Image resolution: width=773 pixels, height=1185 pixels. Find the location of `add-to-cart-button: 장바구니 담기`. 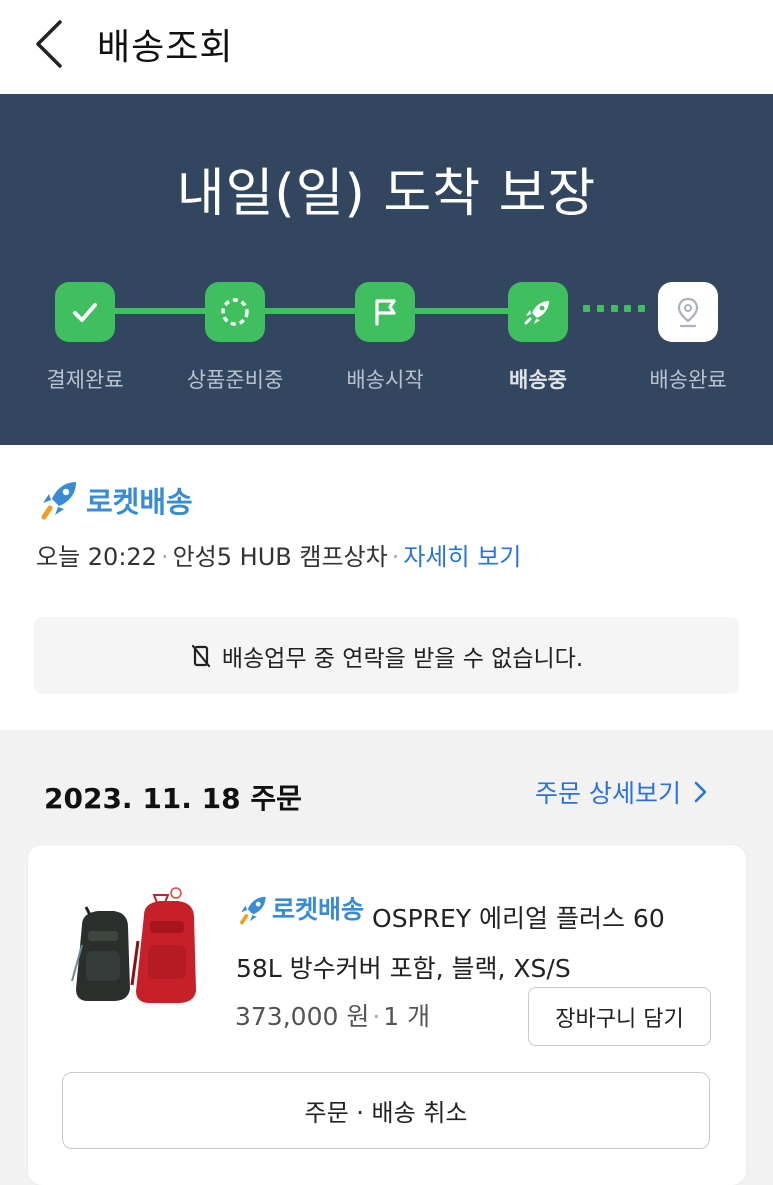

add-to-cart-button: 장바구니 담기 is located at coordinates (619, 1016).